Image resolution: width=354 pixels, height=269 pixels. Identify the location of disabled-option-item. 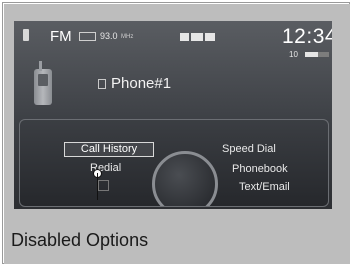
(103, 185).